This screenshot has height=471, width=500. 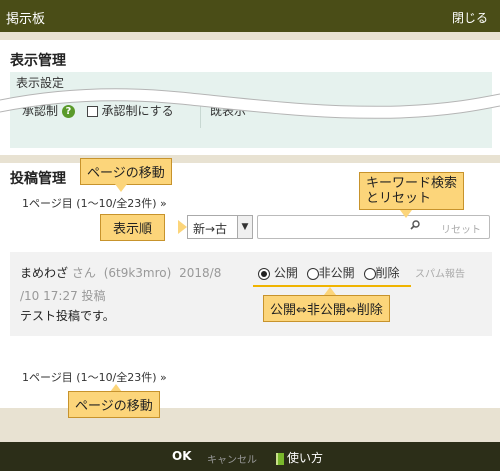 I want to click on callout-sort-order: 表示順, so click(x=133, y=227).